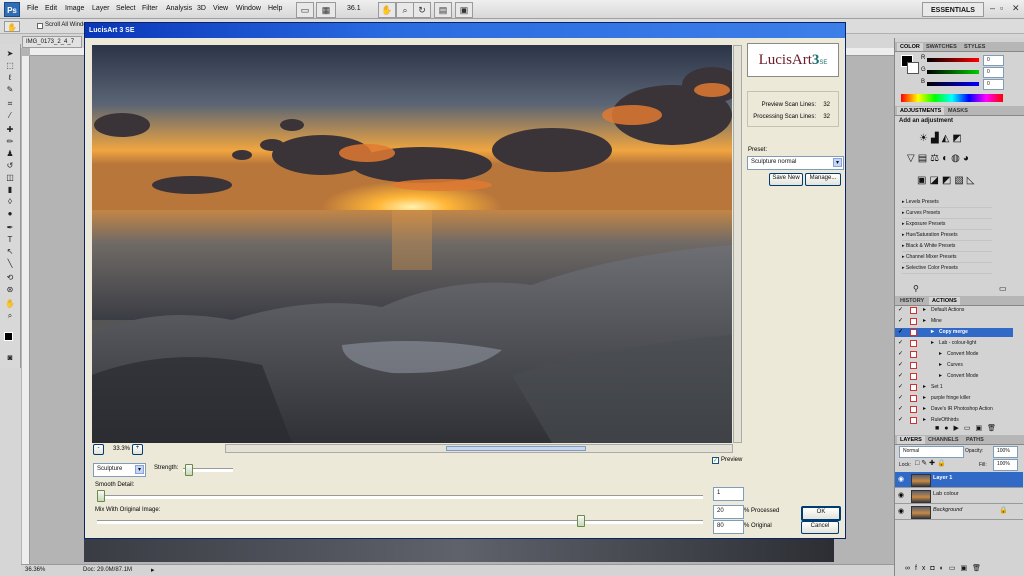  What do you see at coordinates (387, 10) in the screenshot?
I see `hand-tool-icon: ✋` at bounding box center [387, 10].